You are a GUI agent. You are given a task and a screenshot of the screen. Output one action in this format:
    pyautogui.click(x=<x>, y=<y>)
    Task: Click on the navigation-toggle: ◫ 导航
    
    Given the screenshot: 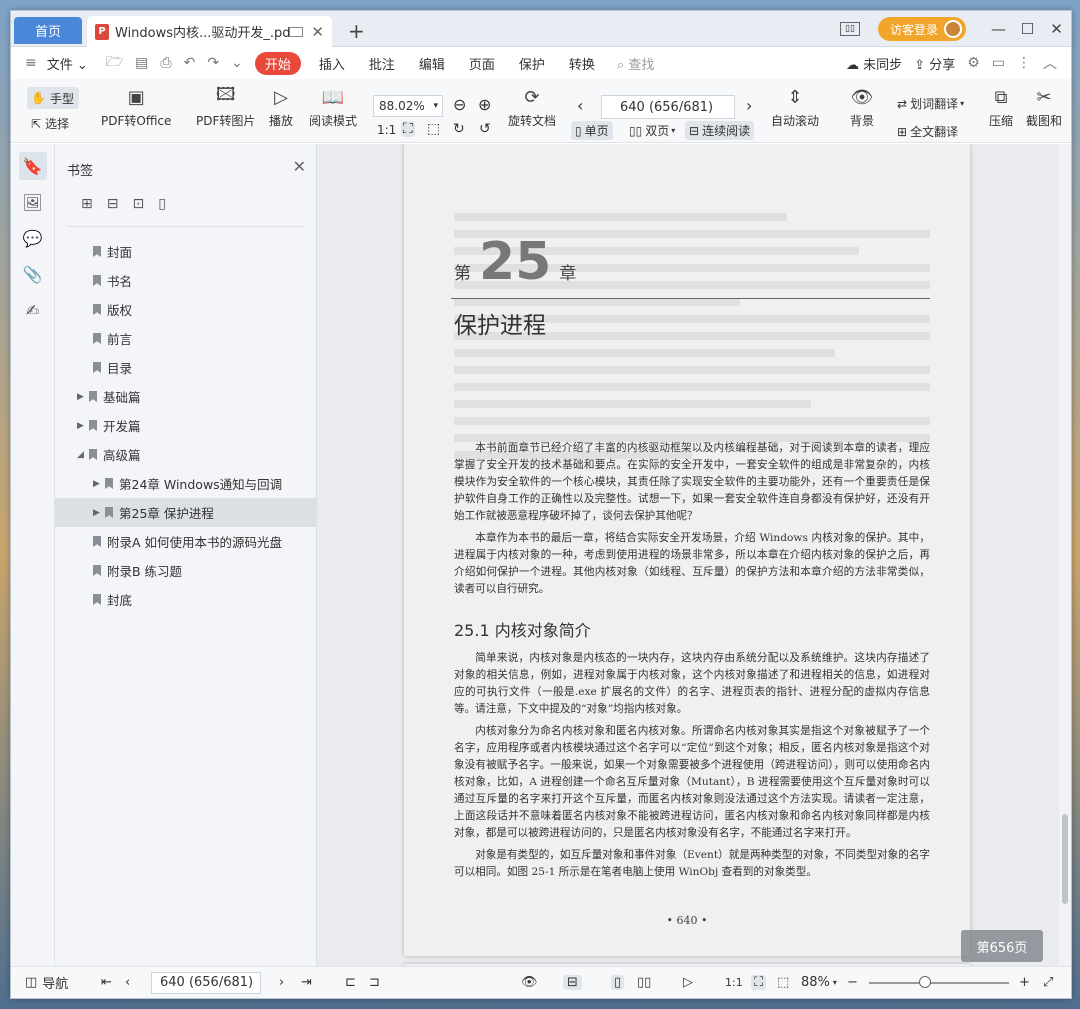 What is the action you would take?
    pyautogui.click(x=46, y=982)
    